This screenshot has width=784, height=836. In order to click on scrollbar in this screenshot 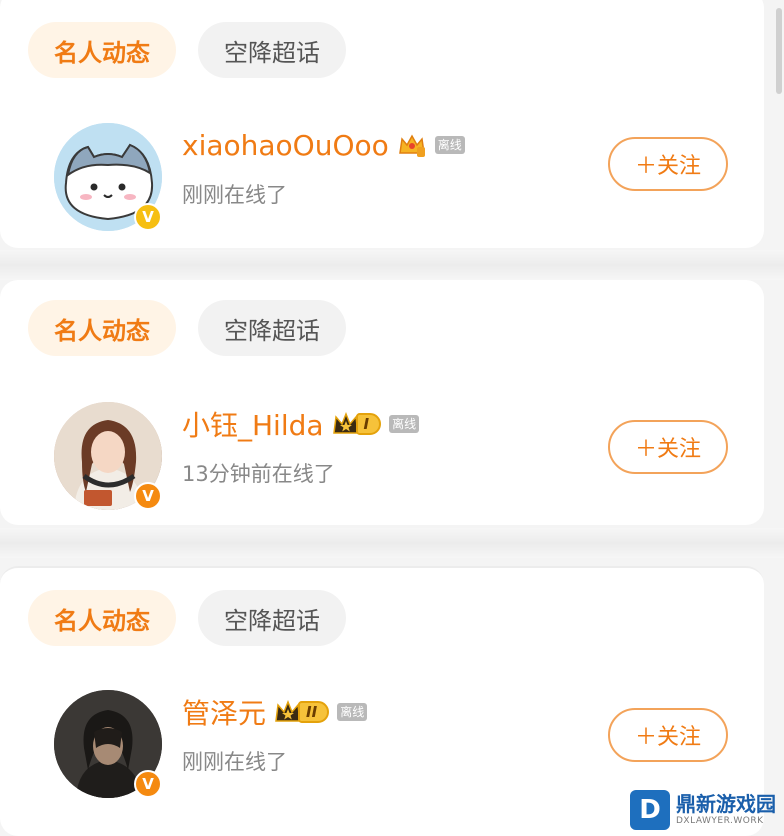, I will do `click(779, 51)`.